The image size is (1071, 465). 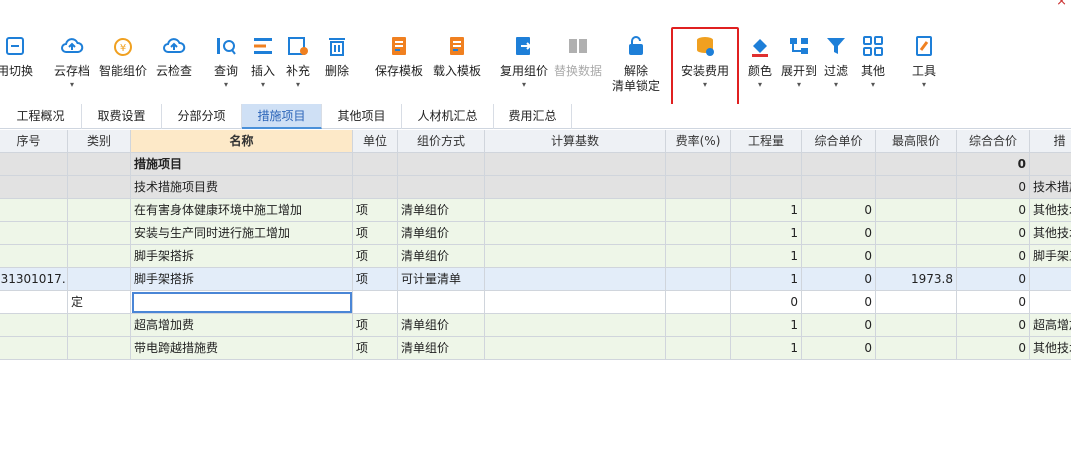 I want to click on column-header: 措, so click(x=1050, y=141).